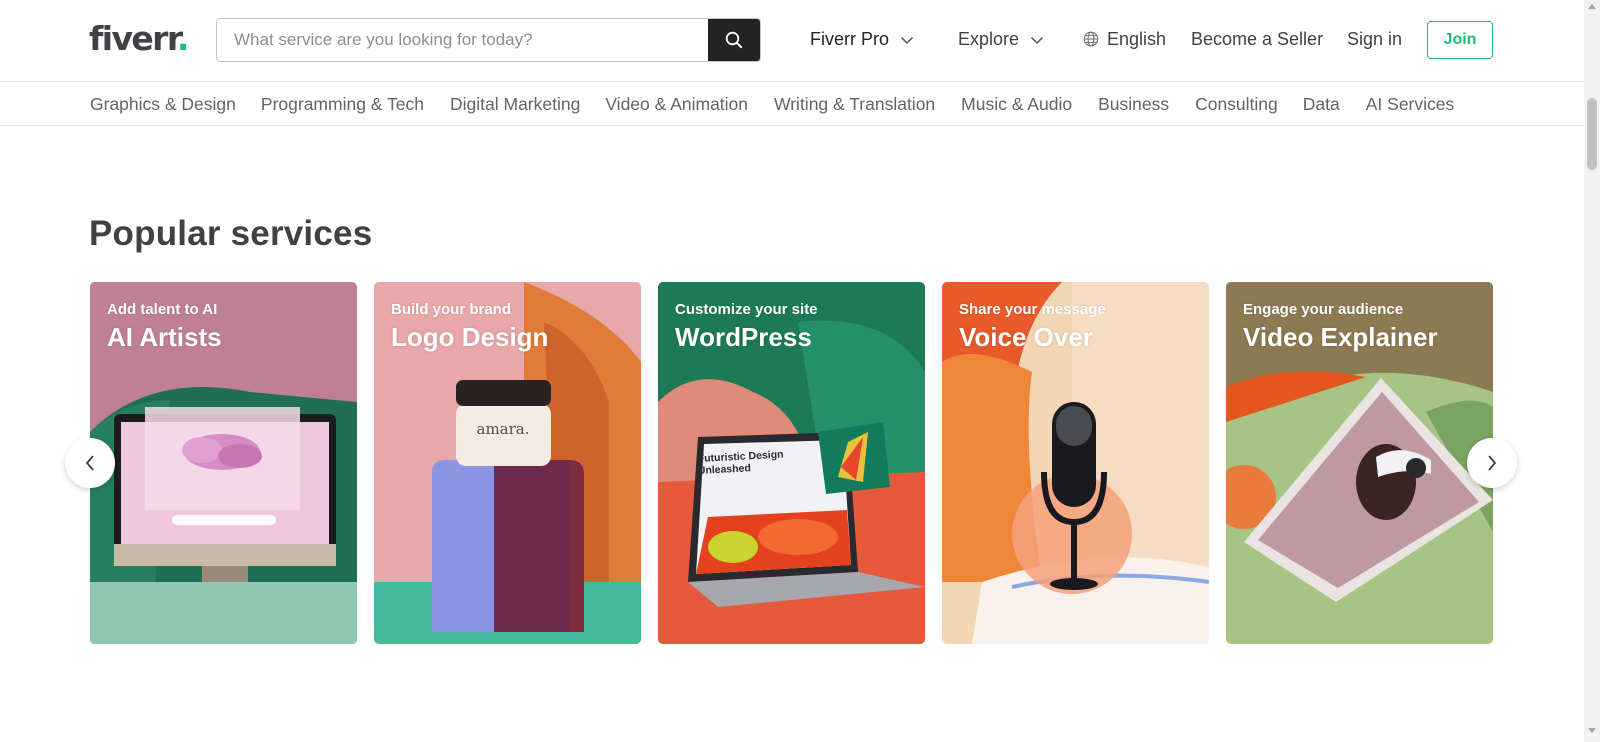  What do you see at coordinates (1321, 104) in the screenshot?
I see `category-data: Data` at bounding box center [1321, 104].